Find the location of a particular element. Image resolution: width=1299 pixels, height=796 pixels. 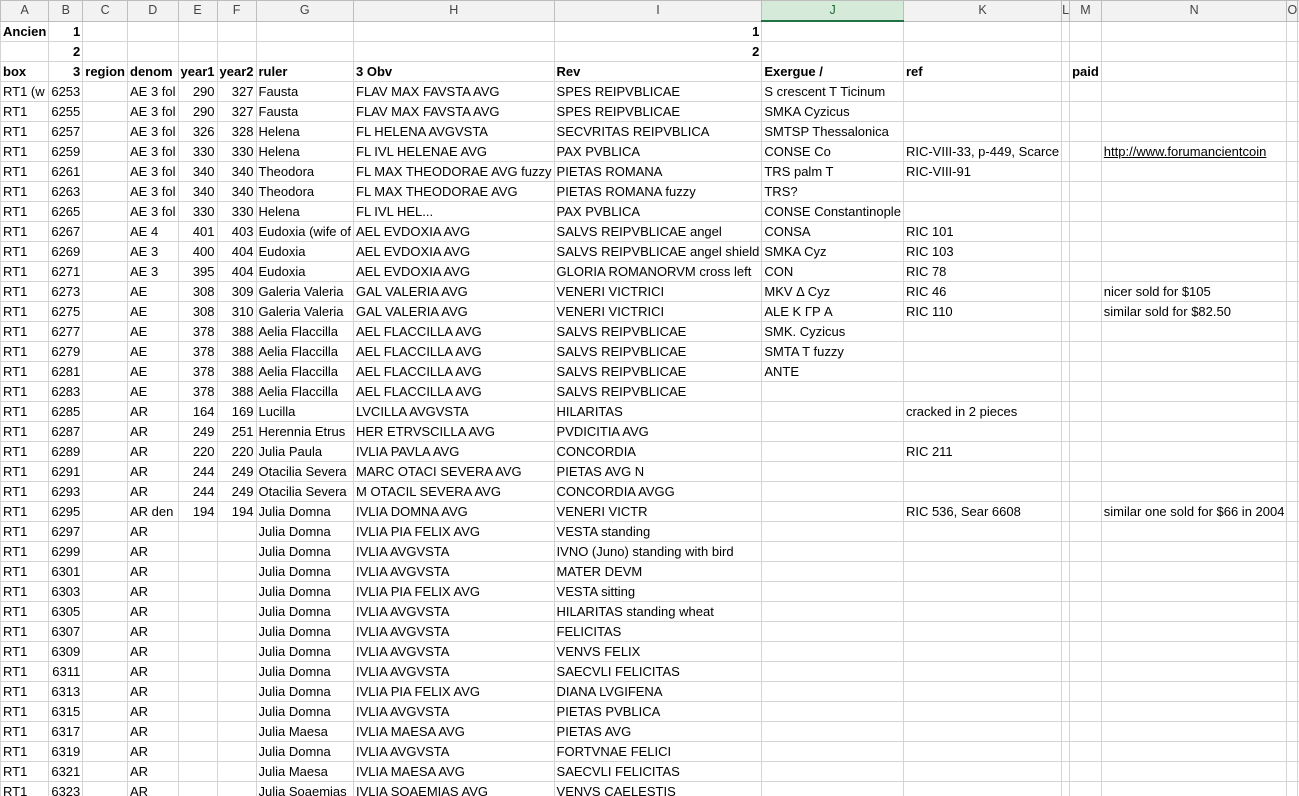

cell-g is located at coordinates (304, 31).